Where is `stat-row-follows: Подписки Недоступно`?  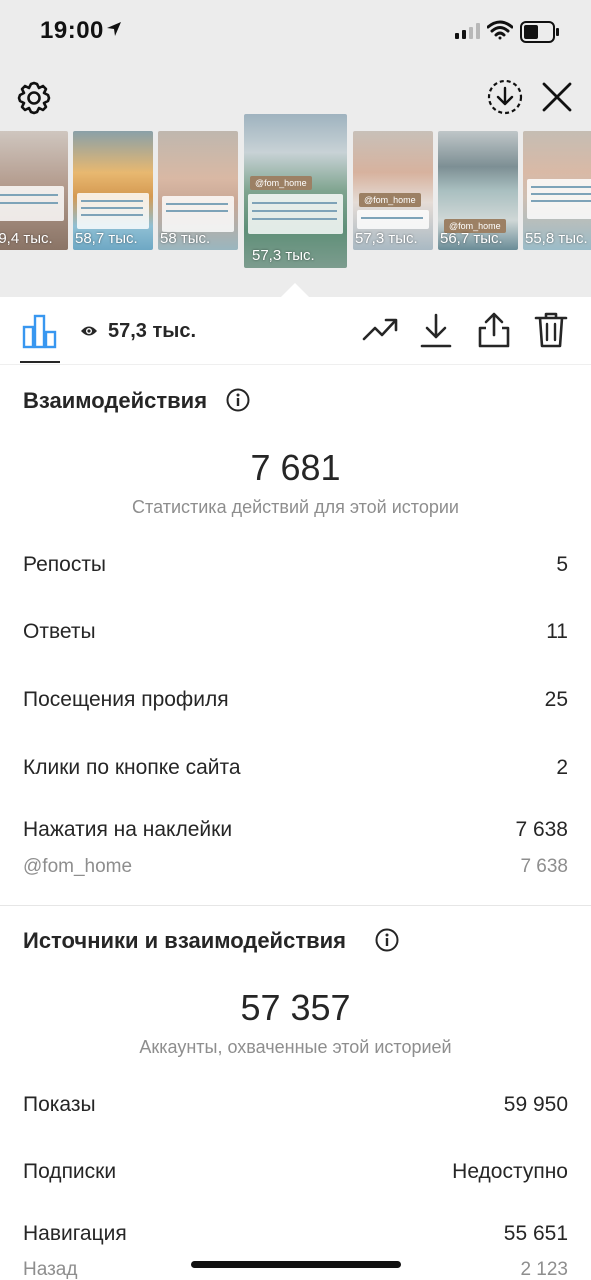 stat-row-follows: Подписки Недоступно is located at coordinates (295, 1175).